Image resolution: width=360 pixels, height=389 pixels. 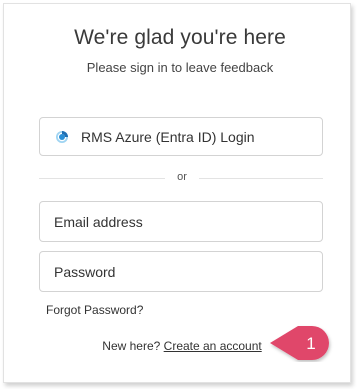 What do you see at coordinates (261, 178) in the screenshot?
I see `divider-line-right` at bounding box center [261, 178].